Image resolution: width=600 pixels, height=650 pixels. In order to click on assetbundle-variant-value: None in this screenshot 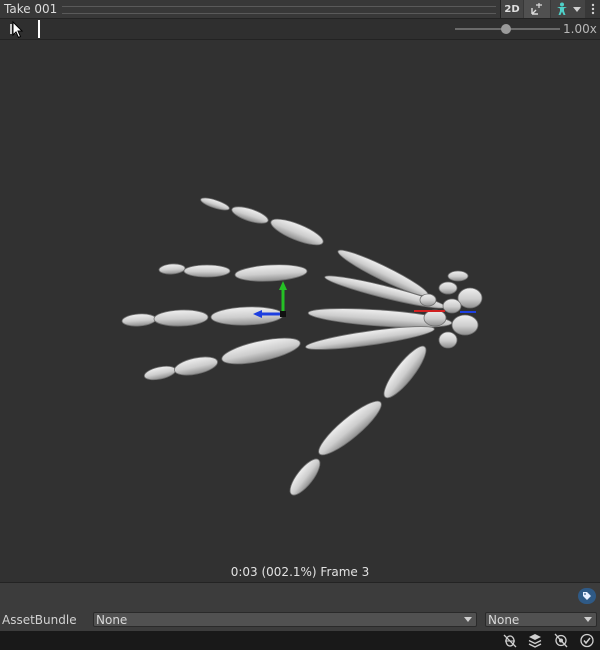, I will do `click(504, 620)`.